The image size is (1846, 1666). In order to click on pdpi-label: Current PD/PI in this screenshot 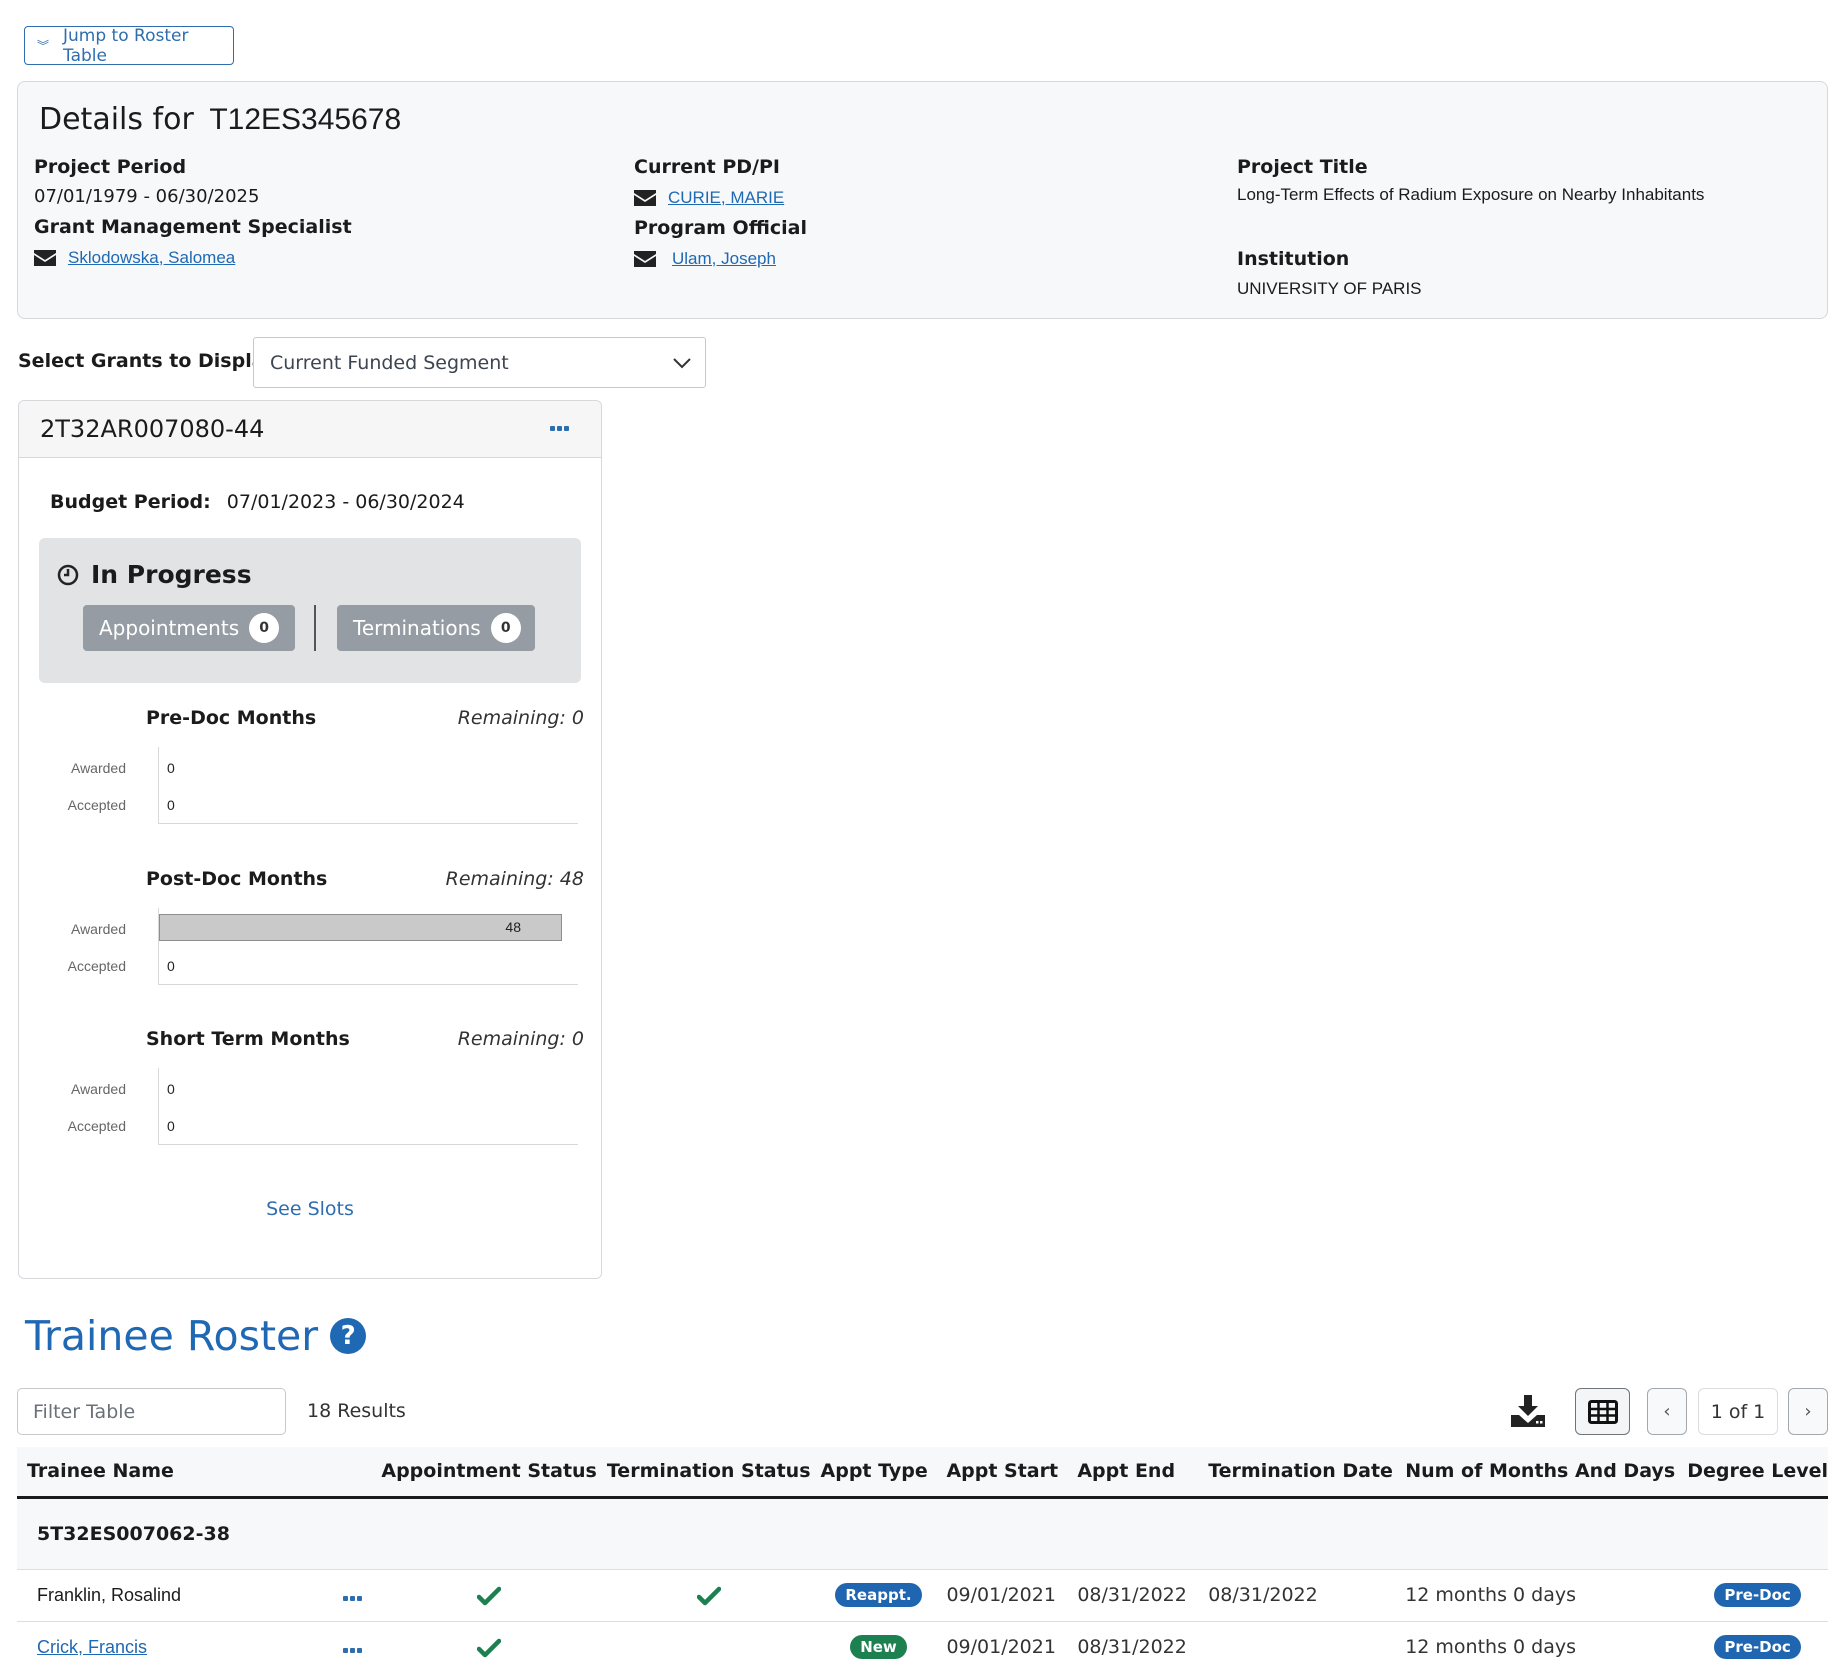, I will do `click(707, 167)`.